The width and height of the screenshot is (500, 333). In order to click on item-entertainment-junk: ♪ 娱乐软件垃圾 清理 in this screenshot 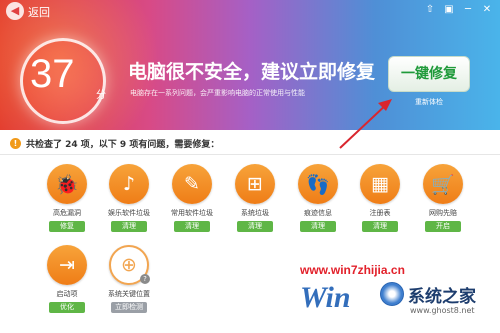, I will do `click(129, 198)`.